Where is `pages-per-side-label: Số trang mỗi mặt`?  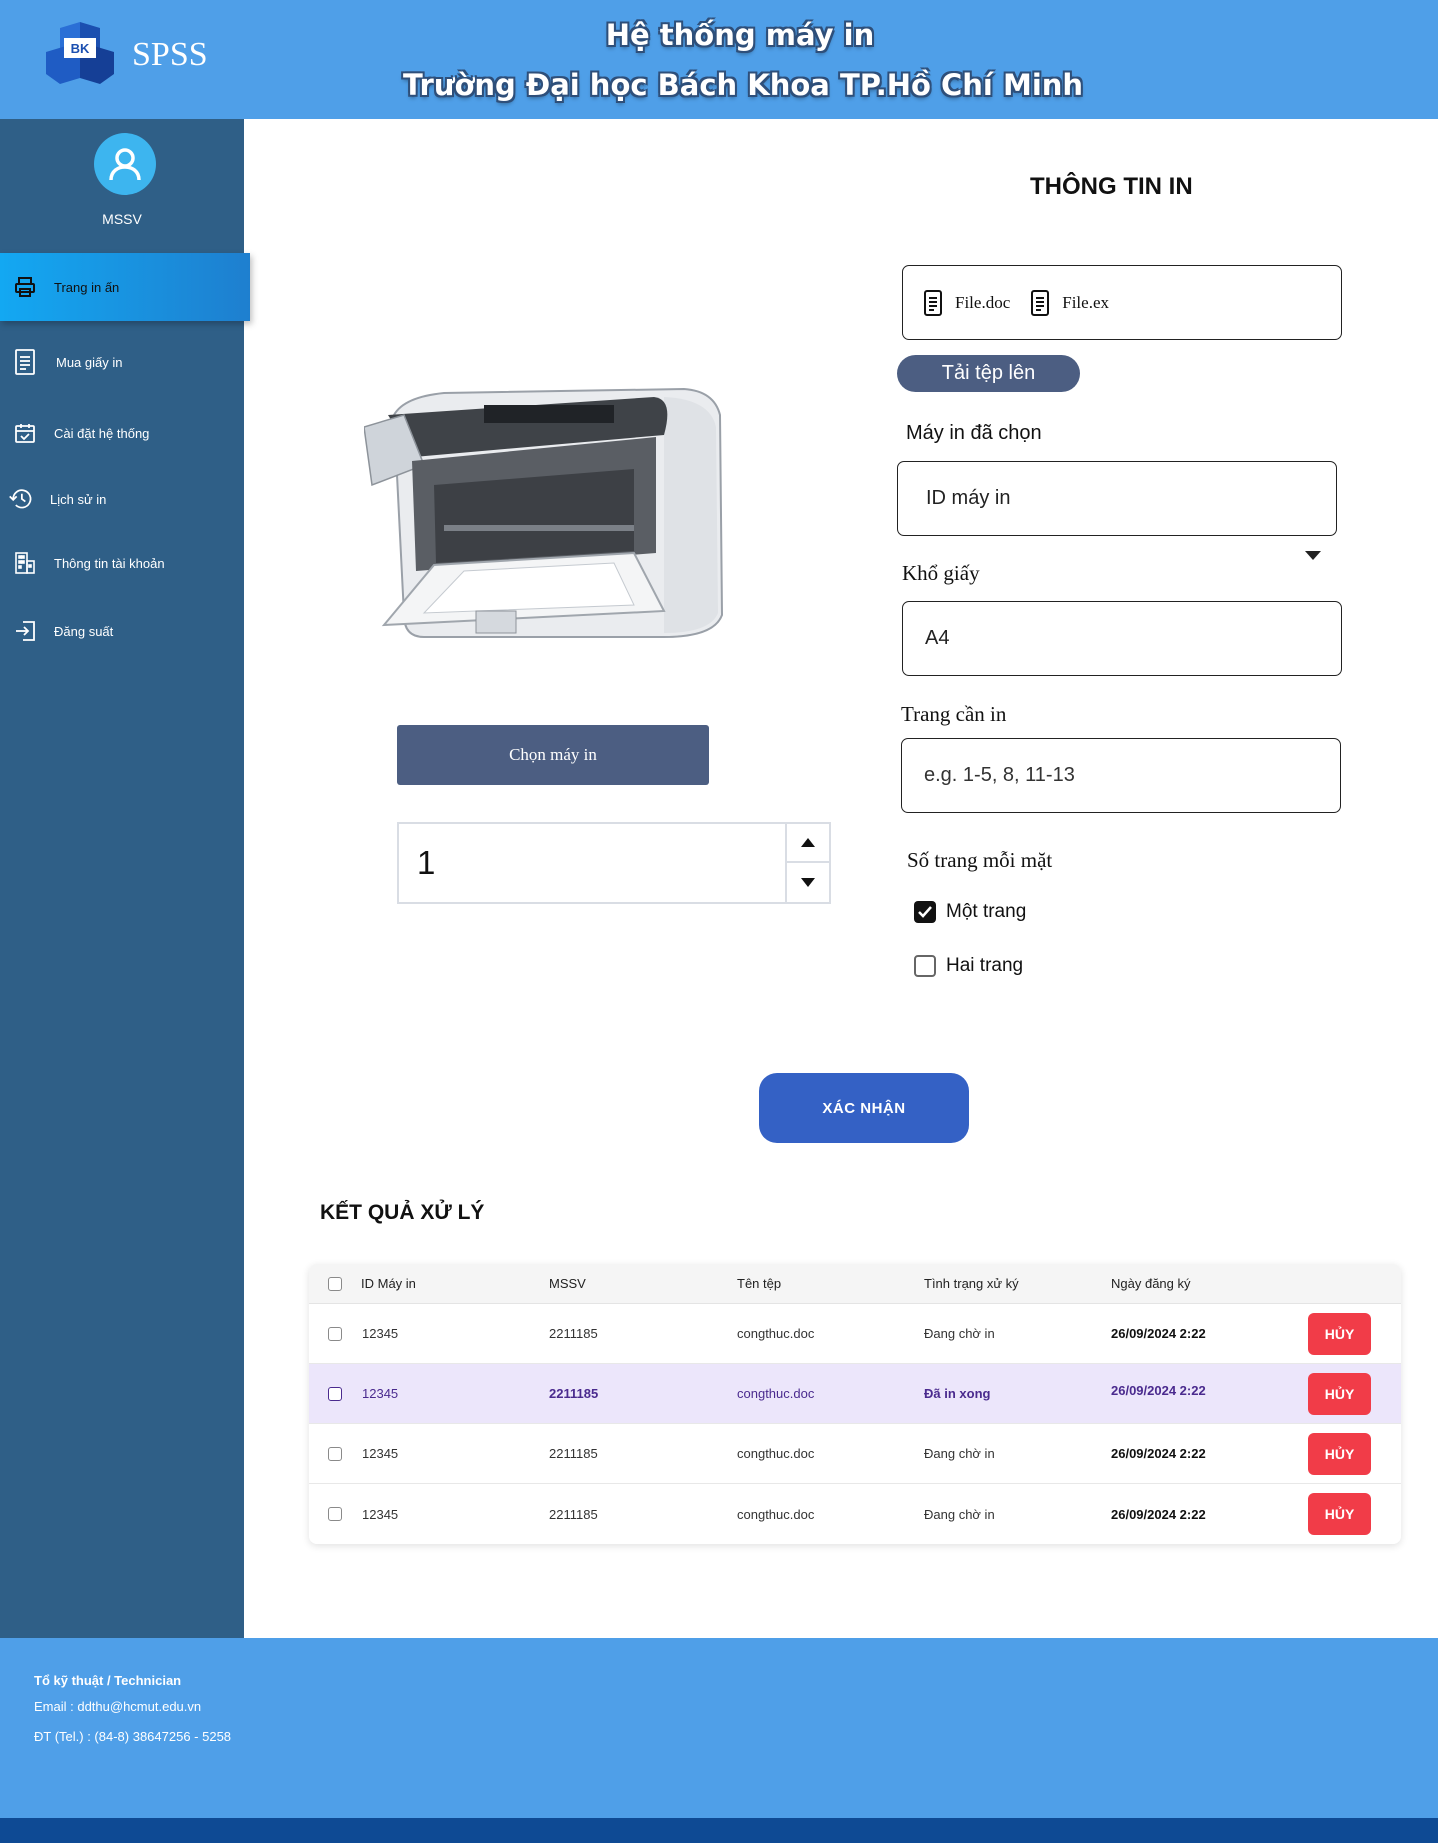 pages-per-side-label: Số trang mỗi mặt is located at coordinates (980, 860).